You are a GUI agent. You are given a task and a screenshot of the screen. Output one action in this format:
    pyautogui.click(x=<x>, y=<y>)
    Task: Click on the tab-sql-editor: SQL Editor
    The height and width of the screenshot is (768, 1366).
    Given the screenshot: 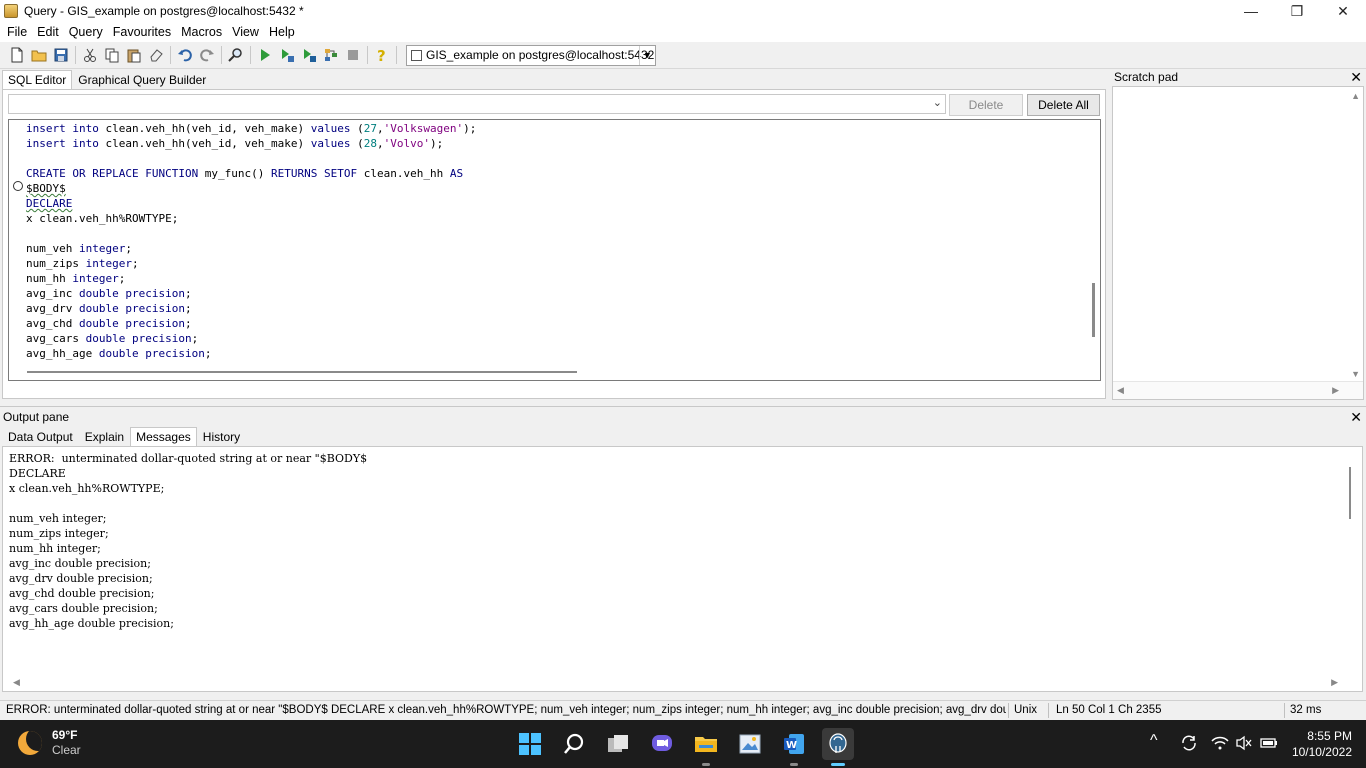 What is the action you would take?
    pyautogui.click(x=37, y=80)
    